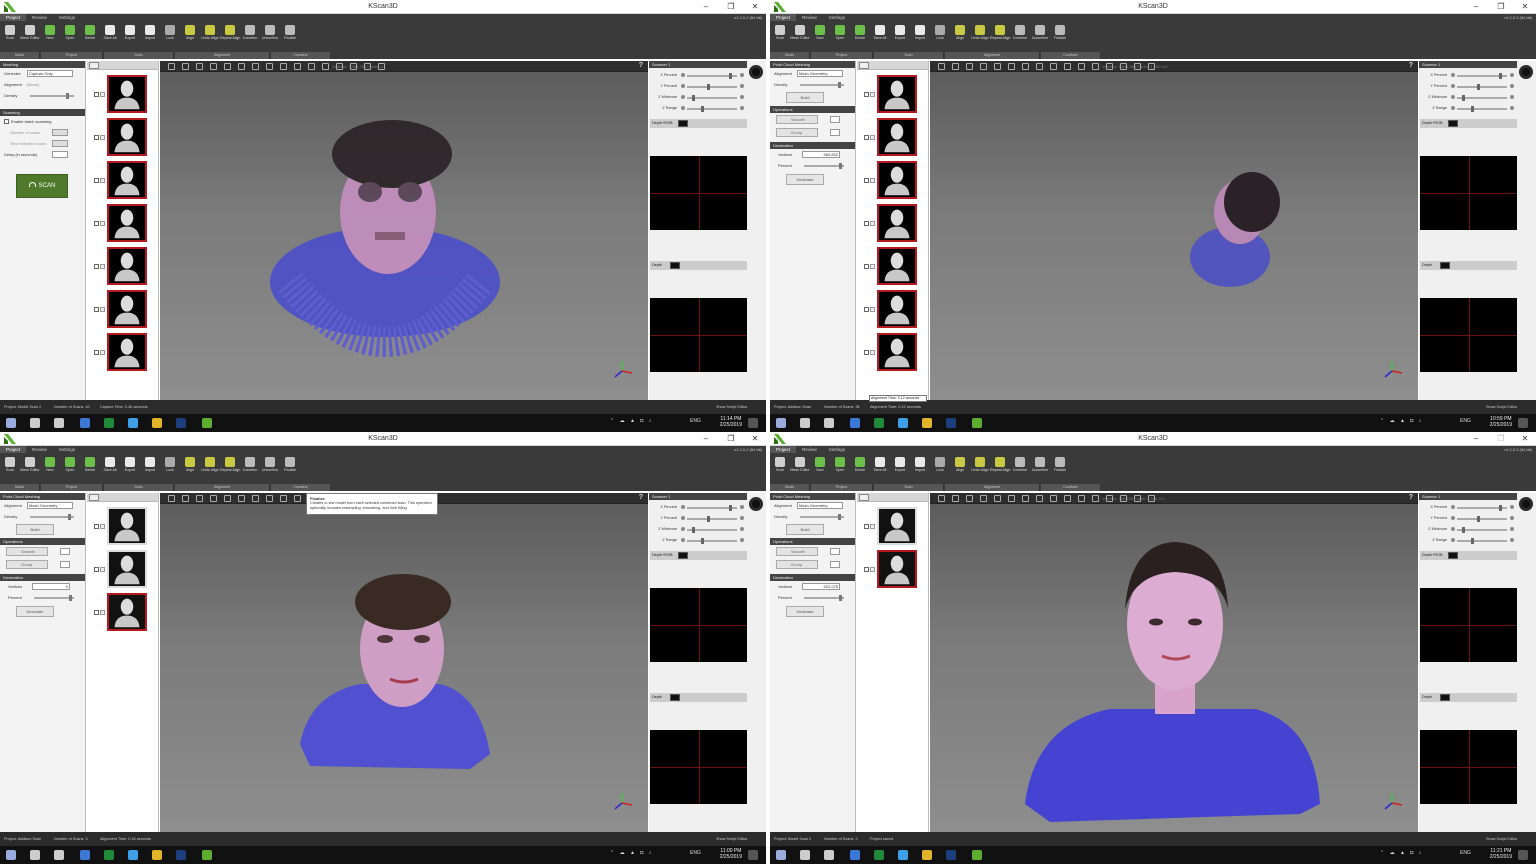 Image resolution: width=1536 pixels, height=864 pixels. Describe the element at coordinates (60, 132) in the screenshot. I see `num-scans-stepper` at that location.